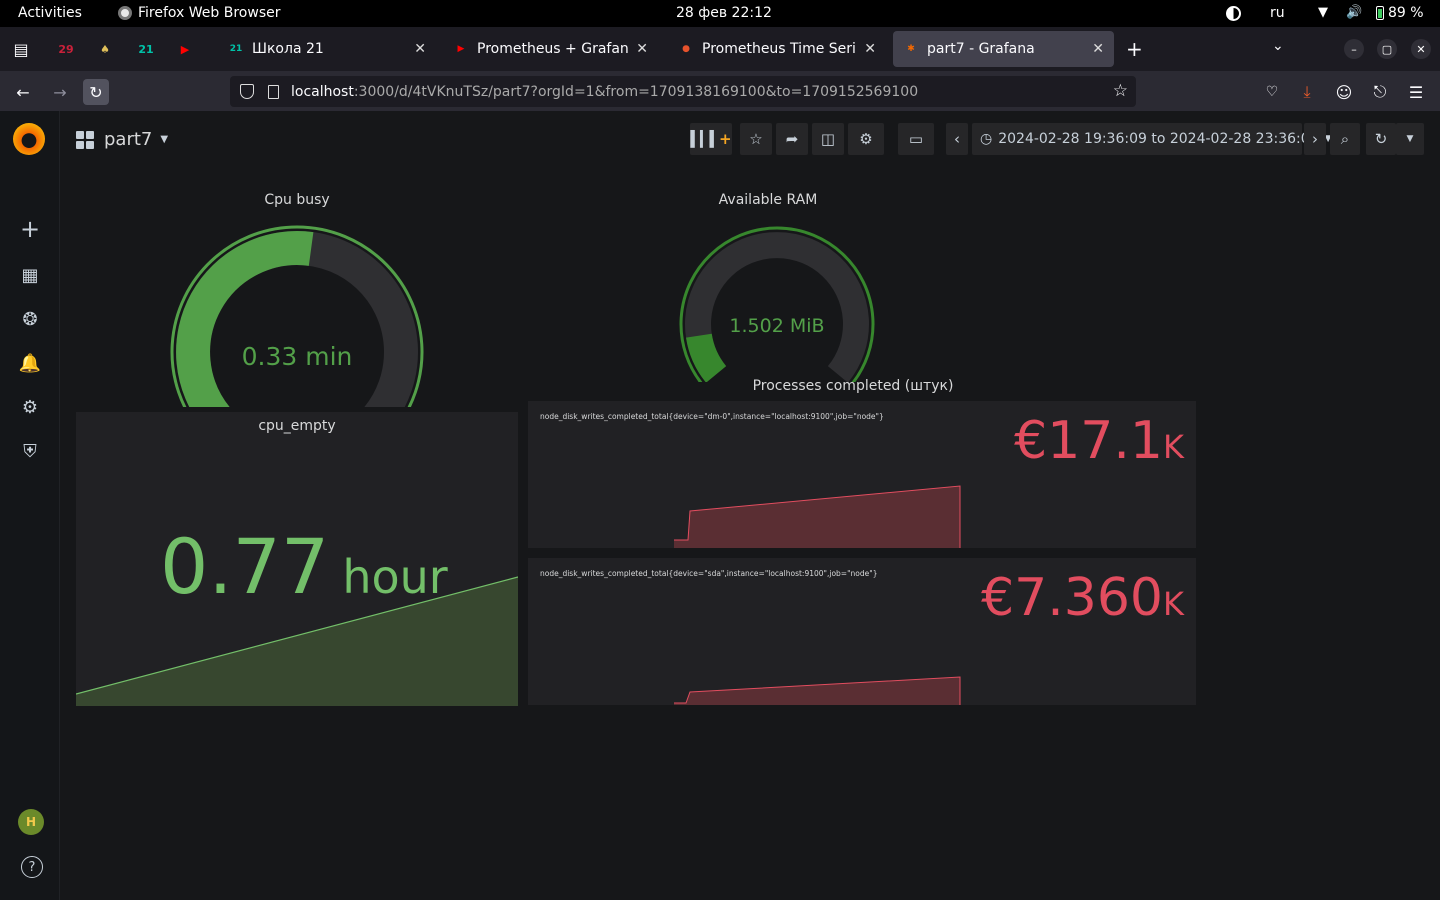  What do you see at coordinates (1354, 12) in the screenshot?
I see `volume-icon: 🔊` at bounding box center [1354, 12].